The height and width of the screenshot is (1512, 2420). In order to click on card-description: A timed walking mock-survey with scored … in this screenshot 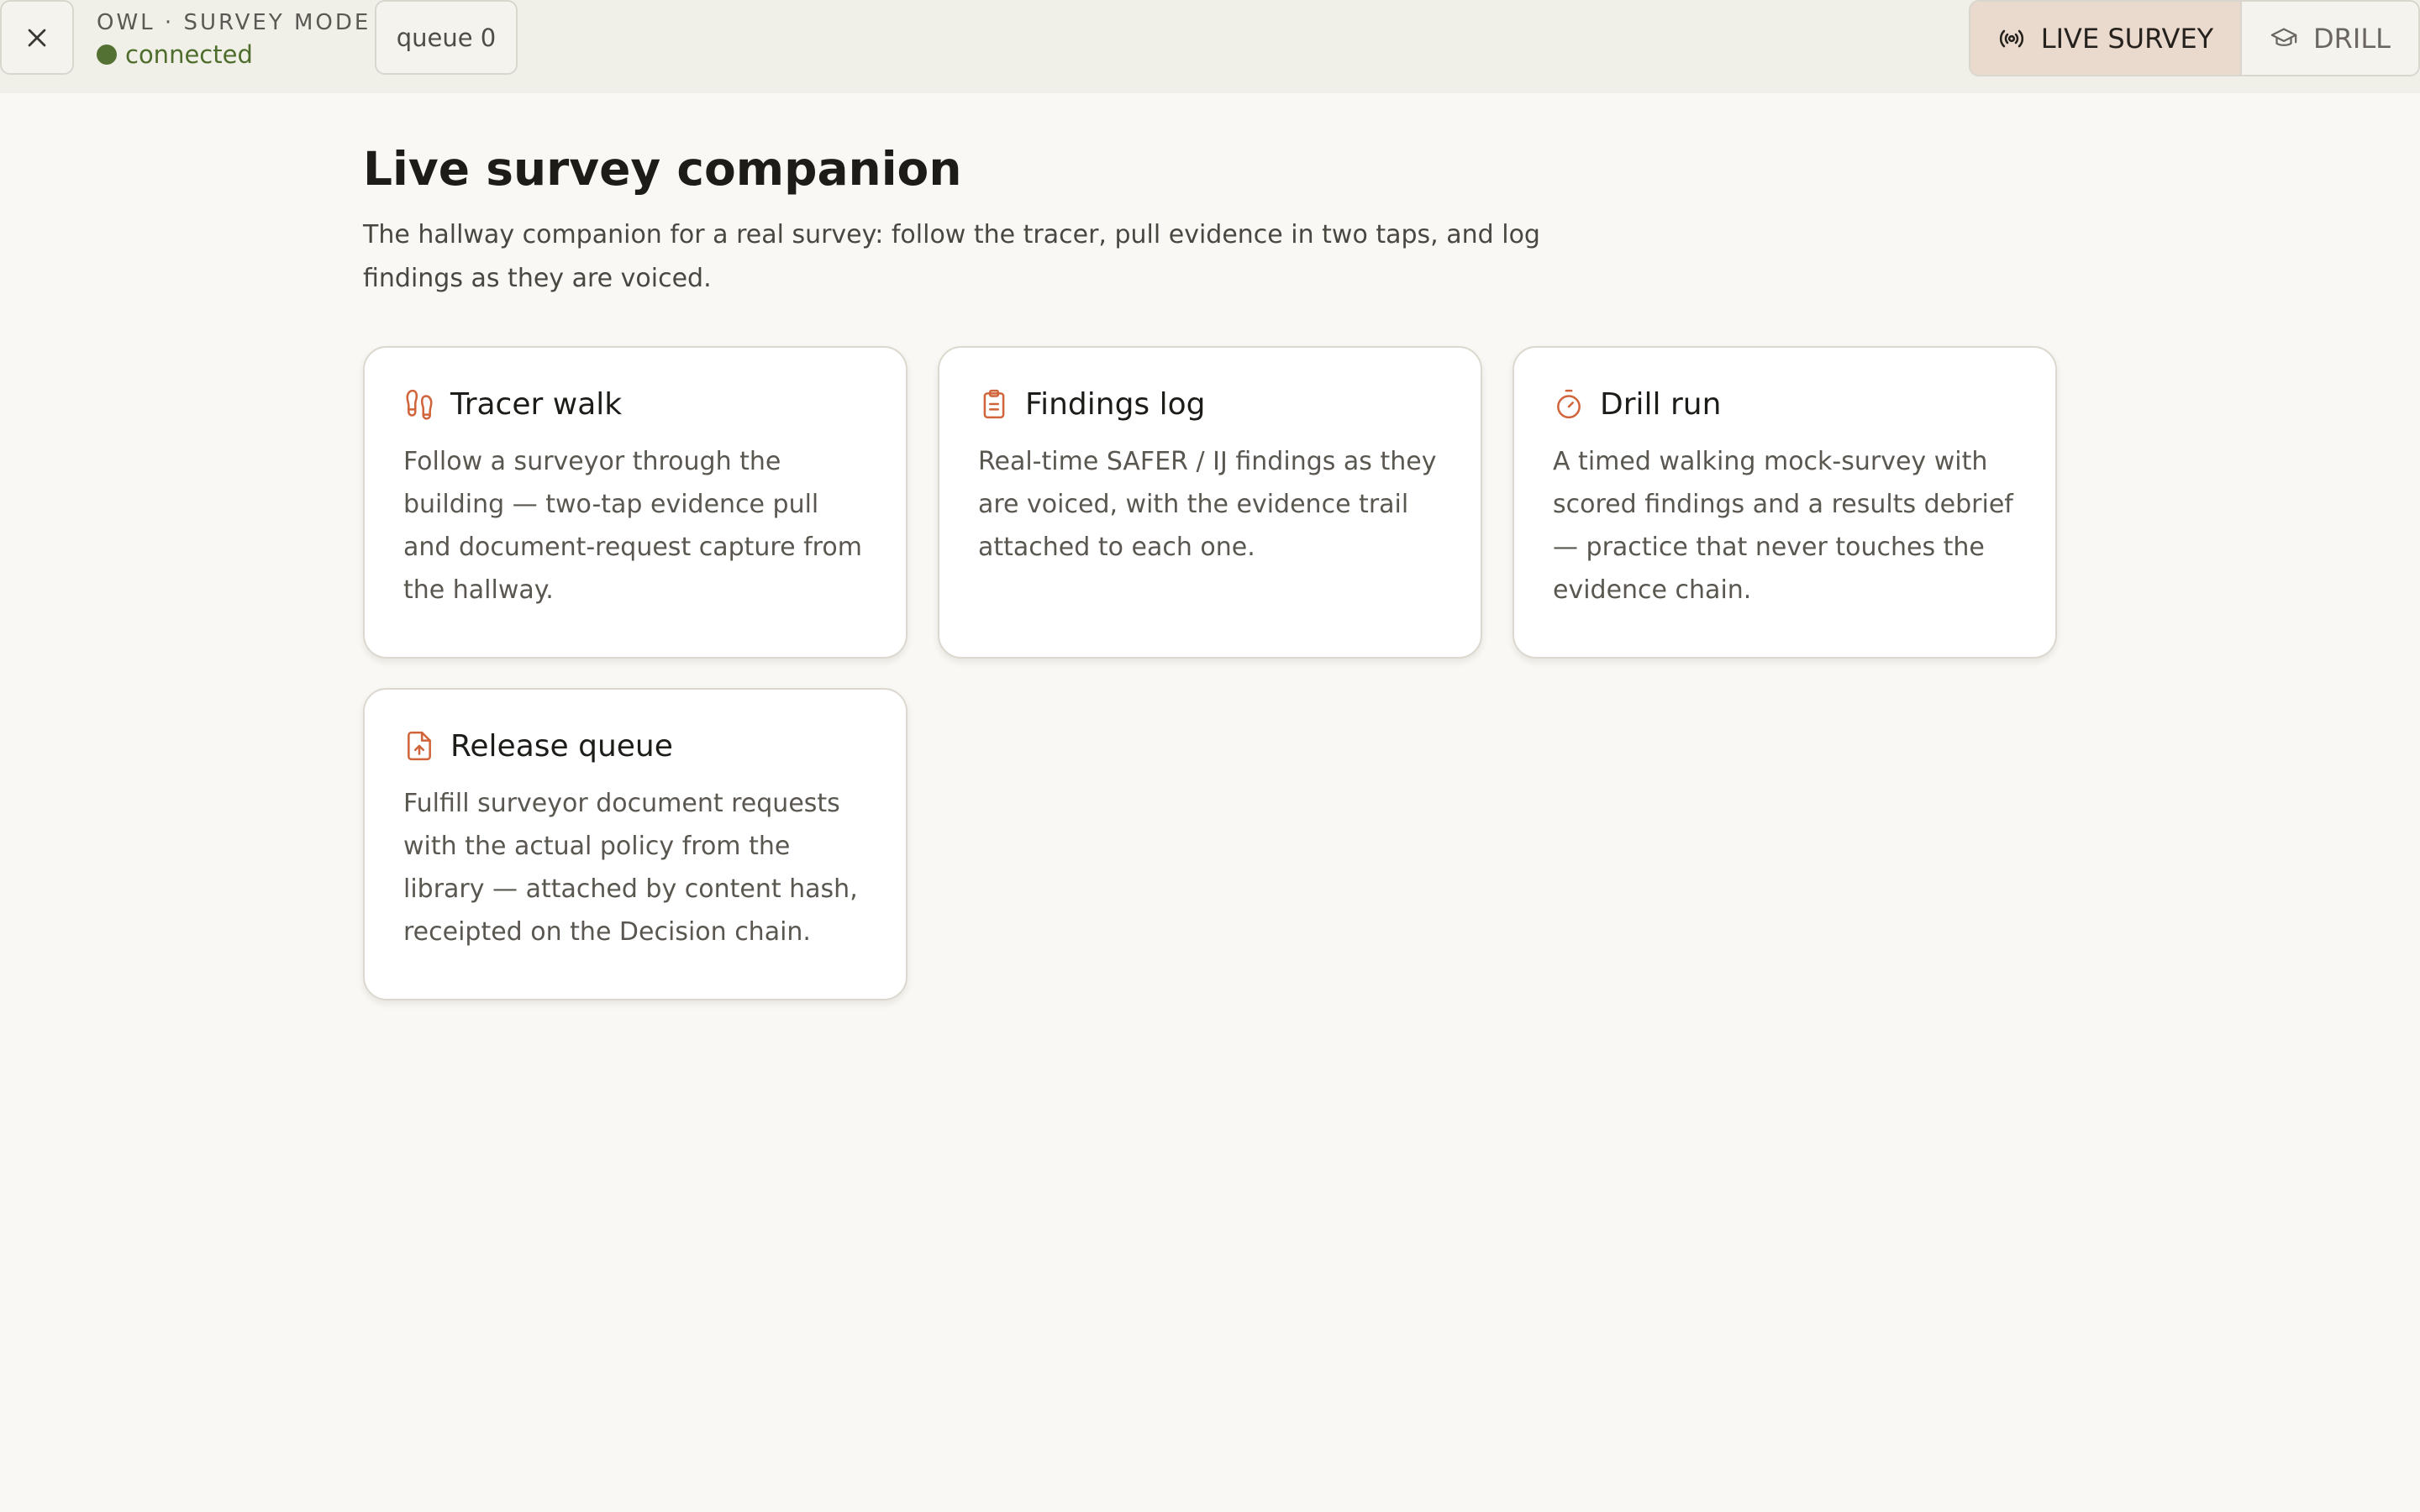, I will do `click(1783, 526)`.